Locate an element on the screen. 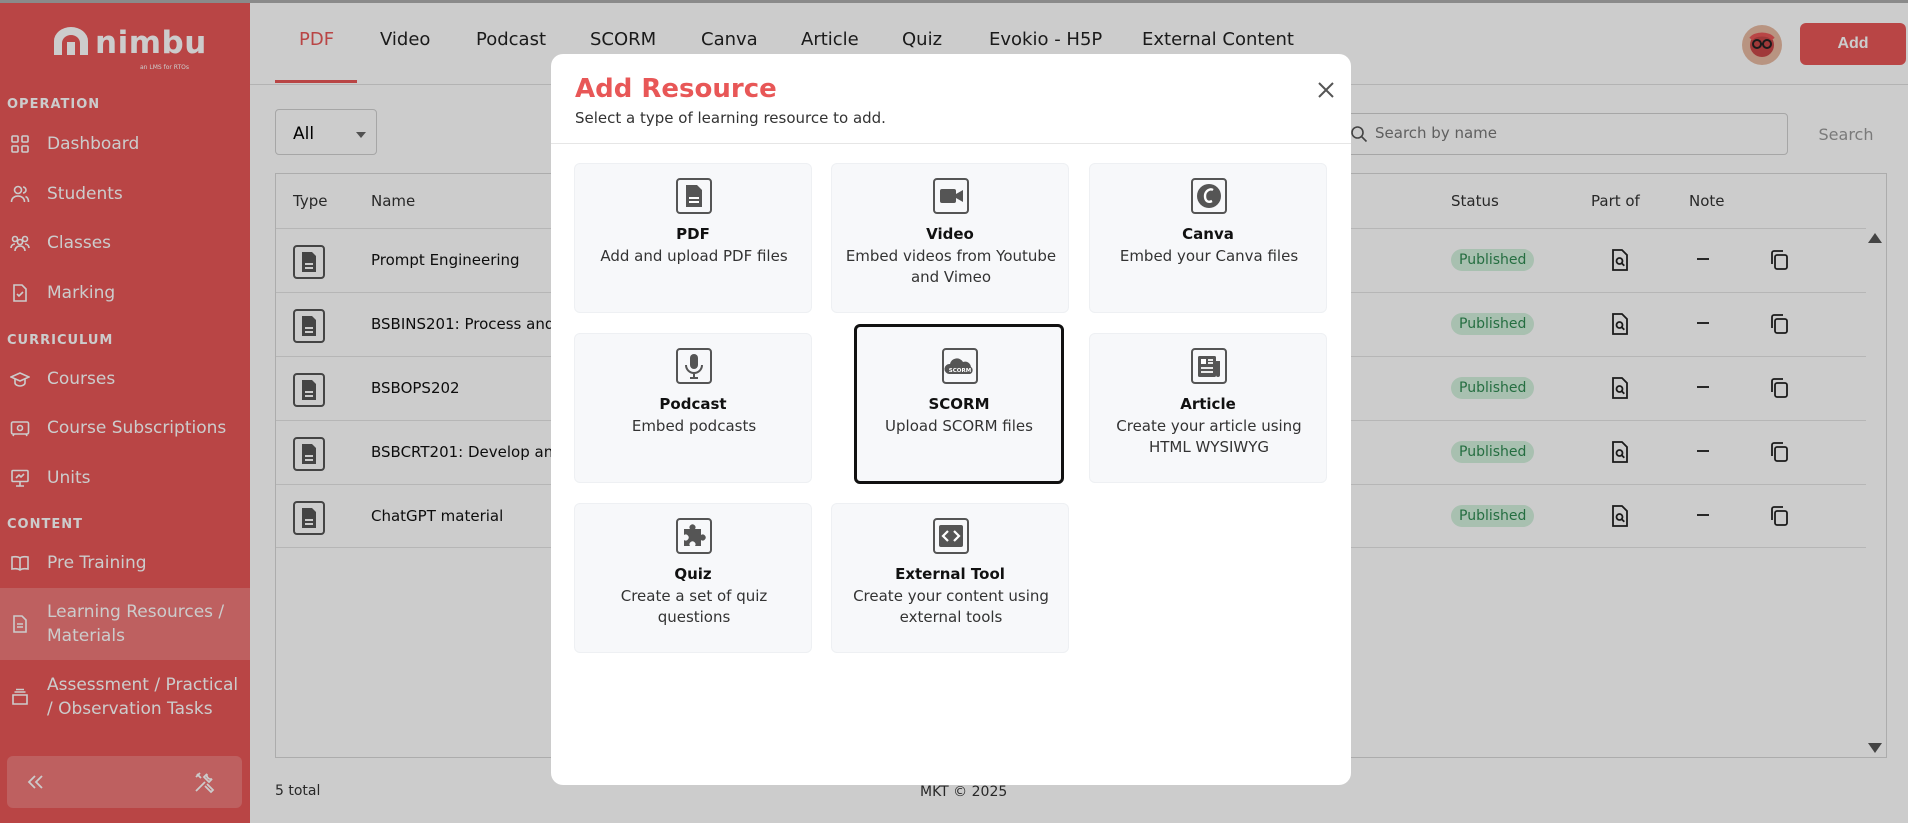 The height and width of the screenshot is (823, 1908). microphone-icon is located at coordinates (694, 366).